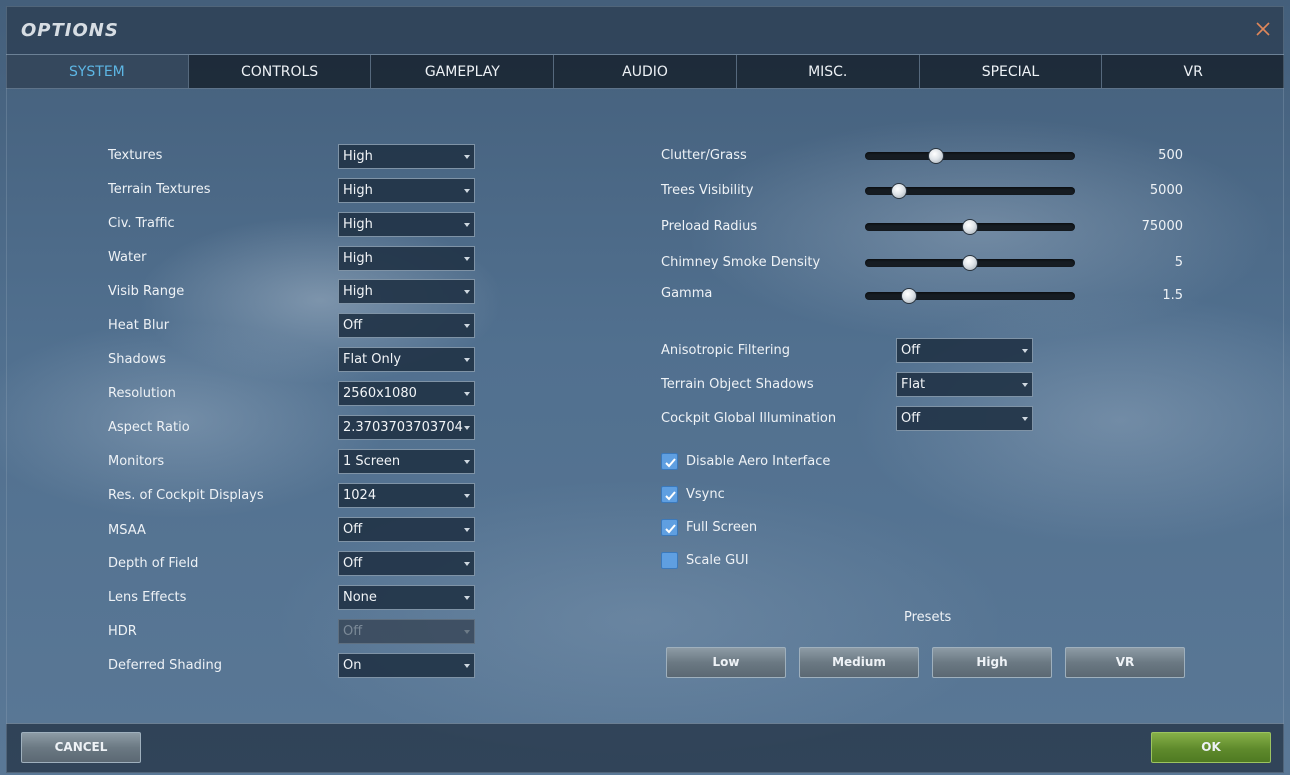  I want to click on terrain-object-shadows-value: Flat, so click(913, 384).